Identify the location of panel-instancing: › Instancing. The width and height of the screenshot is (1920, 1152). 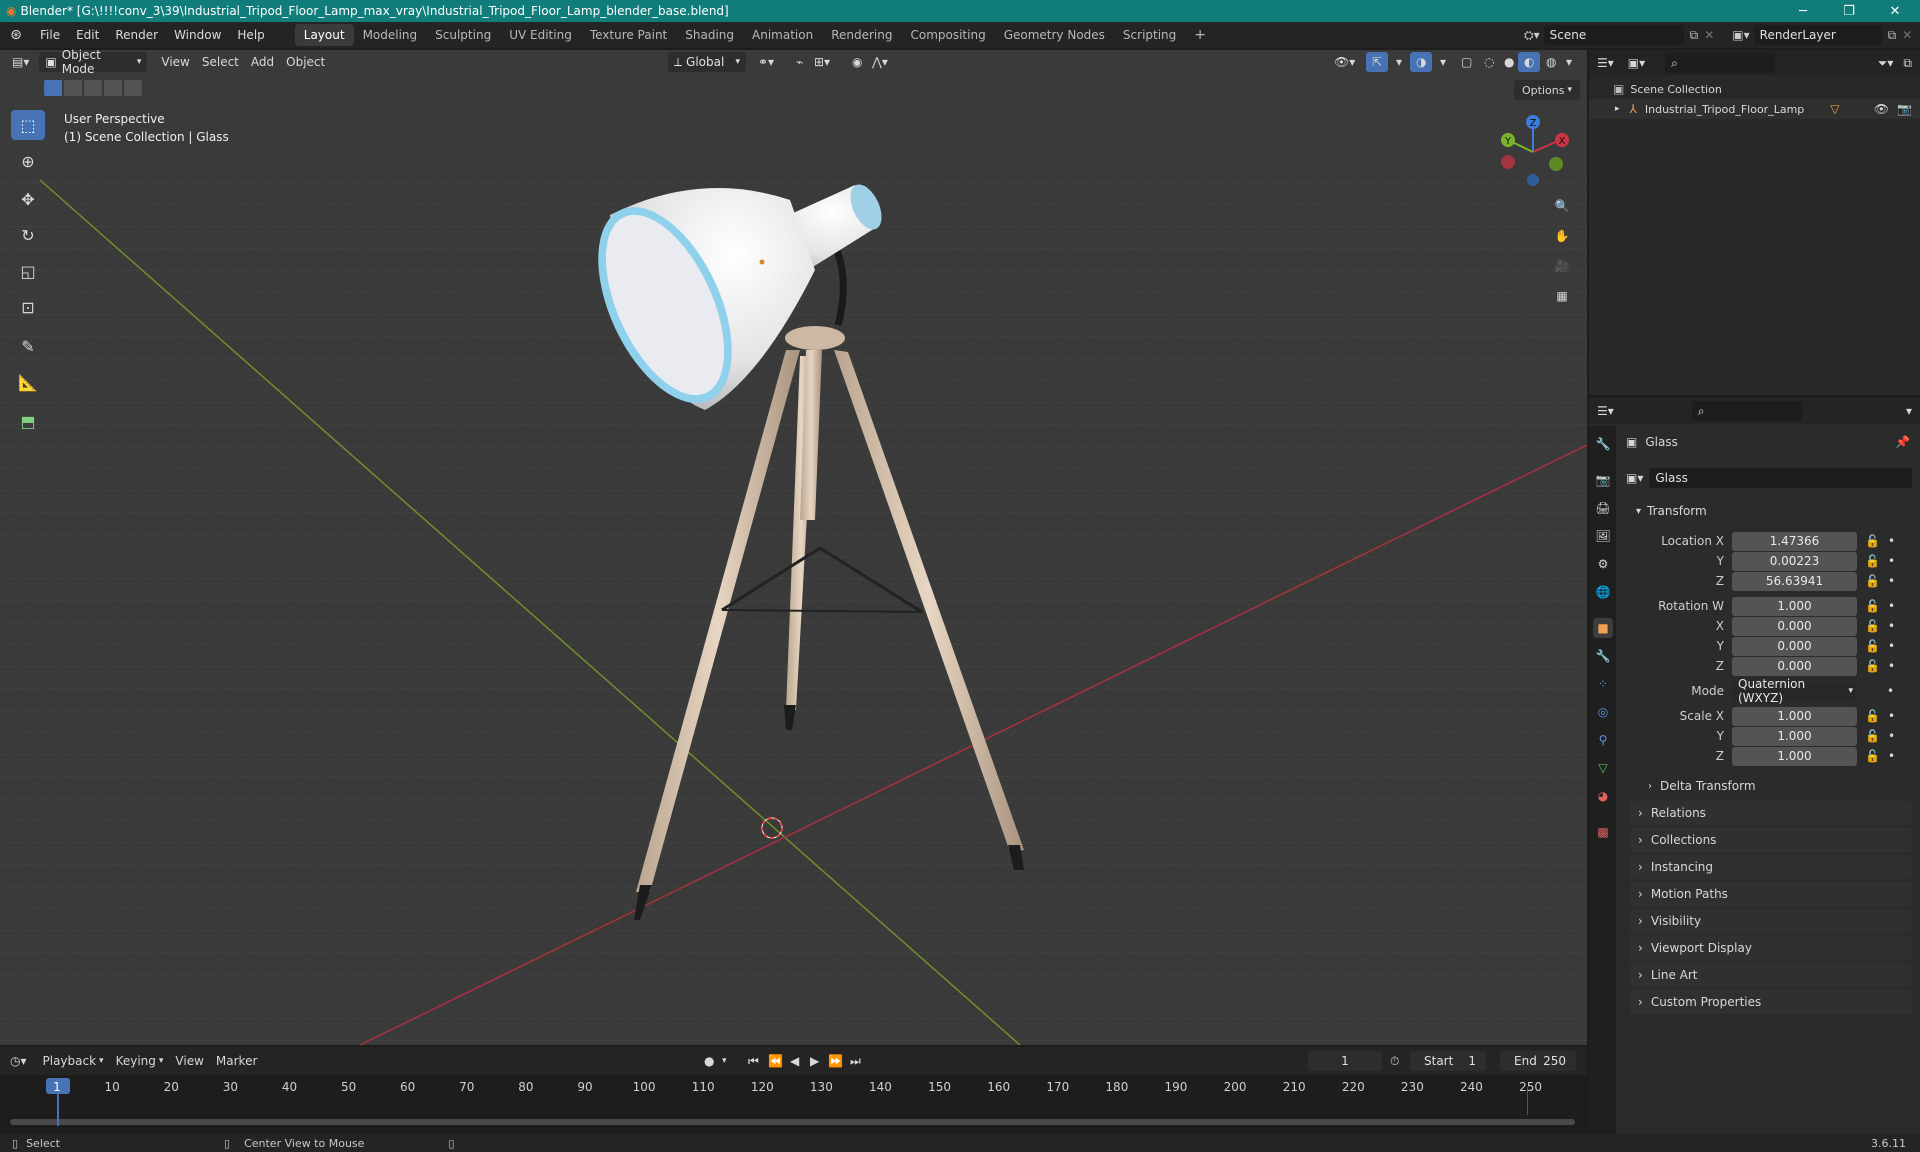
(1771, 867).